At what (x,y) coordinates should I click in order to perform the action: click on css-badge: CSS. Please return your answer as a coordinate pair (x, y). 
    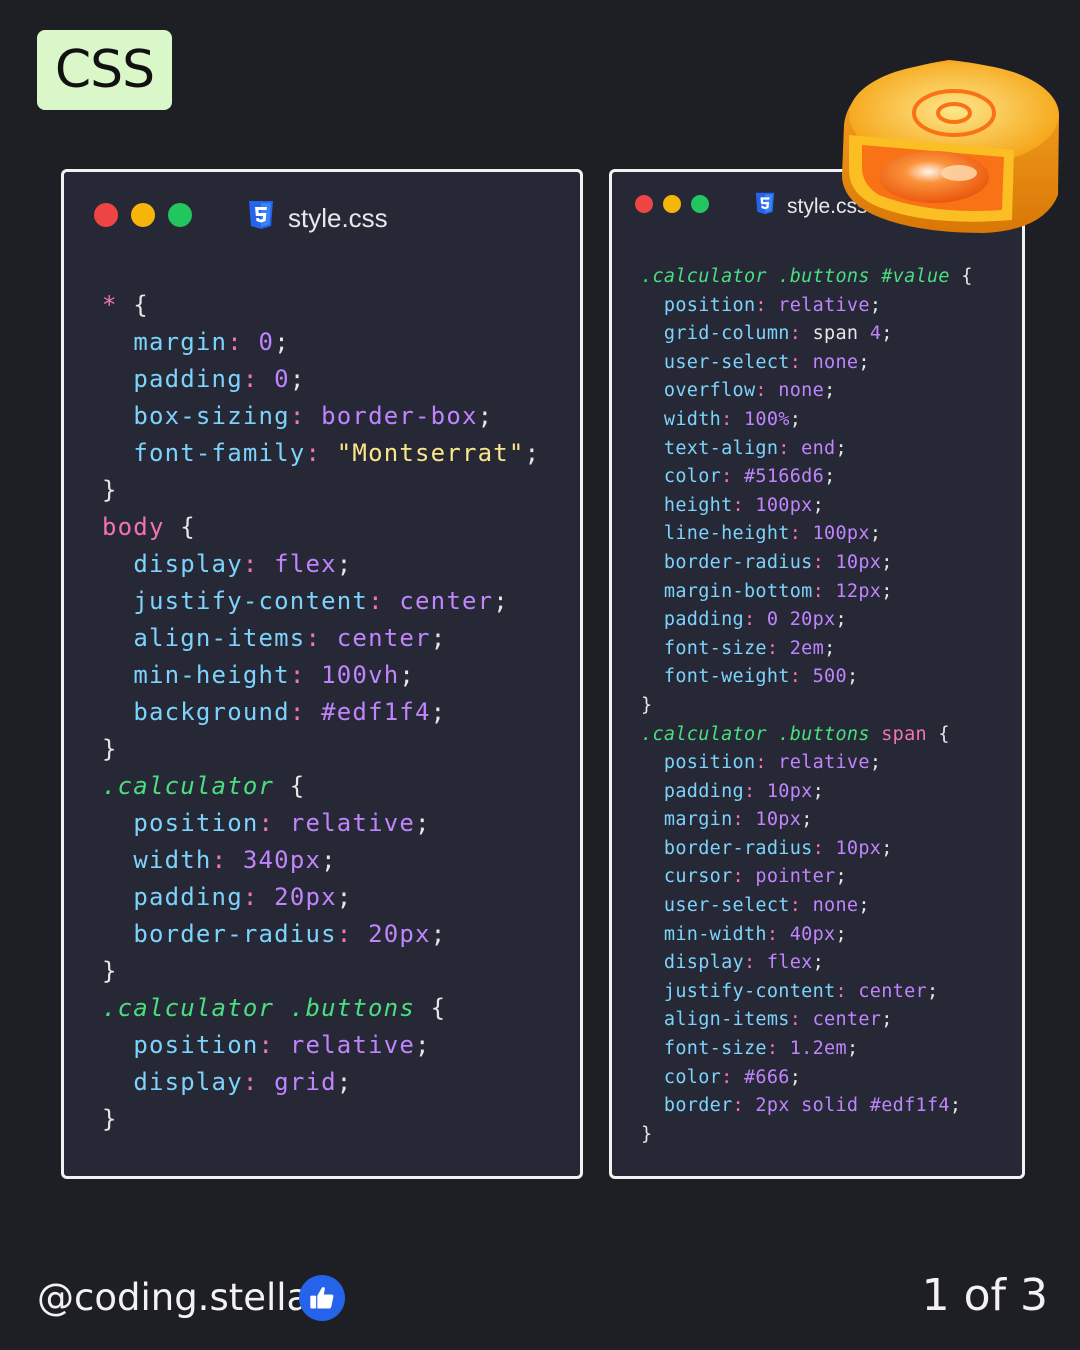
    Looking at the image, I should click on (104, 70).